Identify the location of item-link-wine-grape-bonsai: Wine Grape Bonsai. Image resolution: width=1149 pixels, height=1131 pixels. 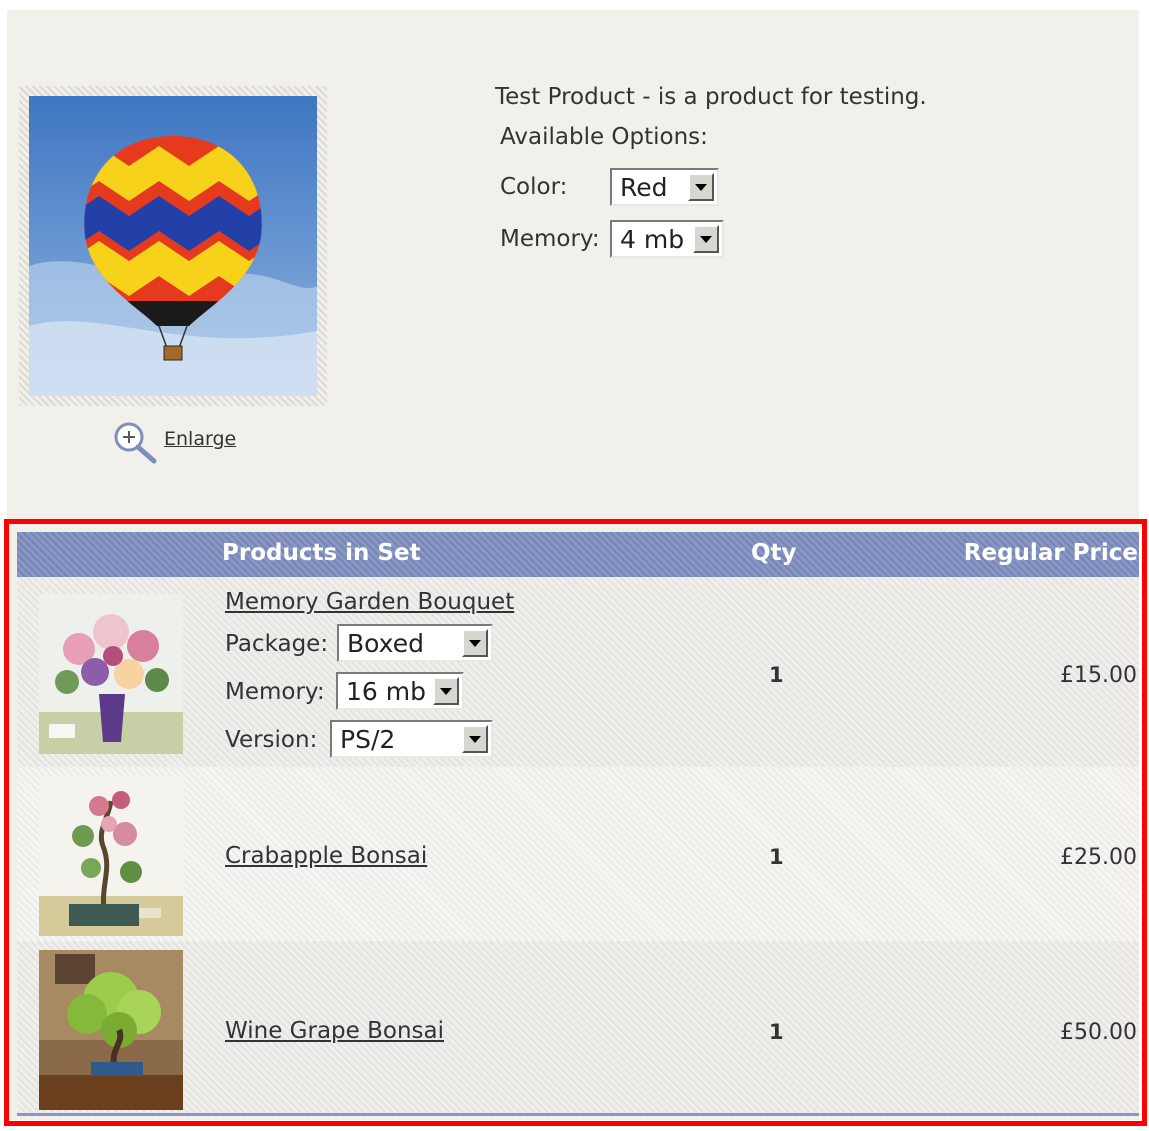
(334, 1031).